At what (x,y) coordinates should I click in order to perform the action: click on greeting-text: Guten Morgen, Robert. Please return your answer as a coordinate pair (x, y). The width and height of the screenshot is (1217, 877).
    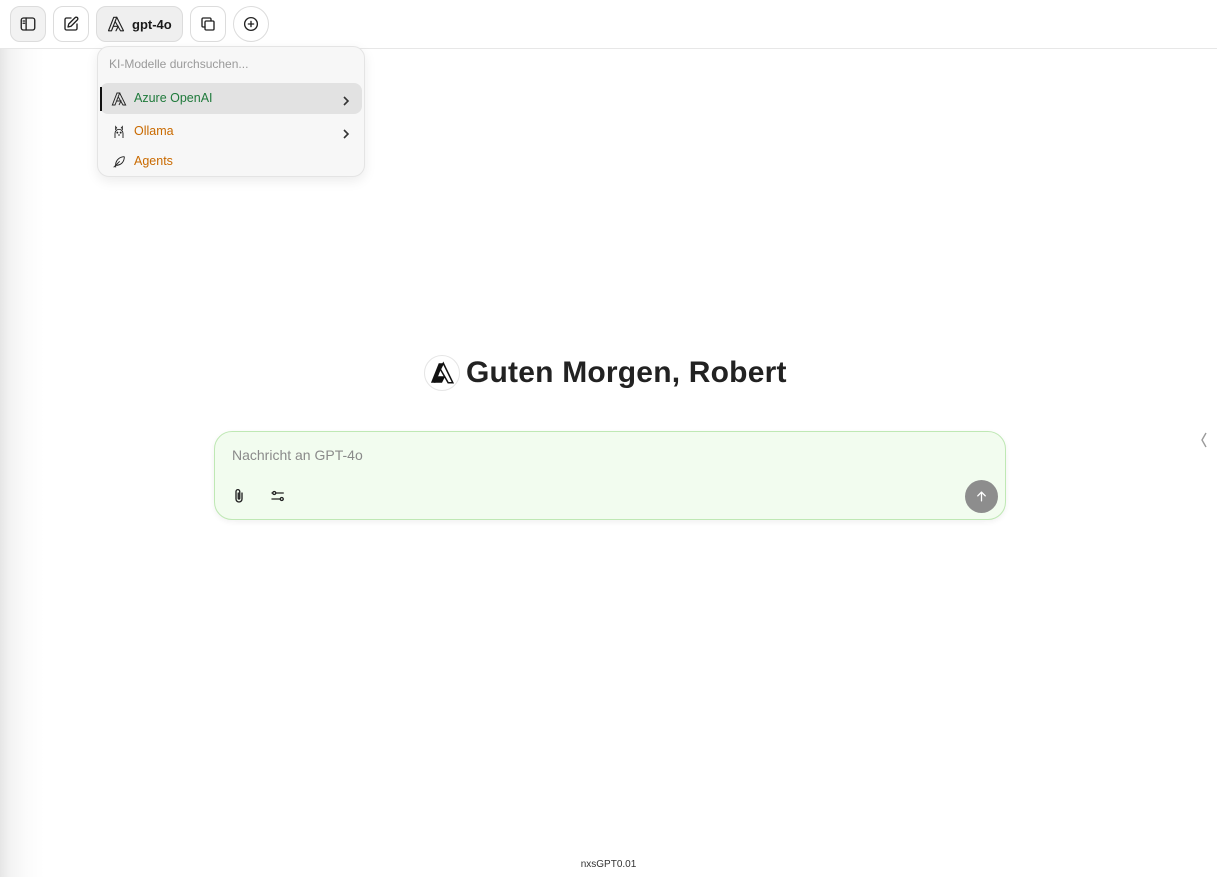
    Looking at the image, I should click on (626, 372).